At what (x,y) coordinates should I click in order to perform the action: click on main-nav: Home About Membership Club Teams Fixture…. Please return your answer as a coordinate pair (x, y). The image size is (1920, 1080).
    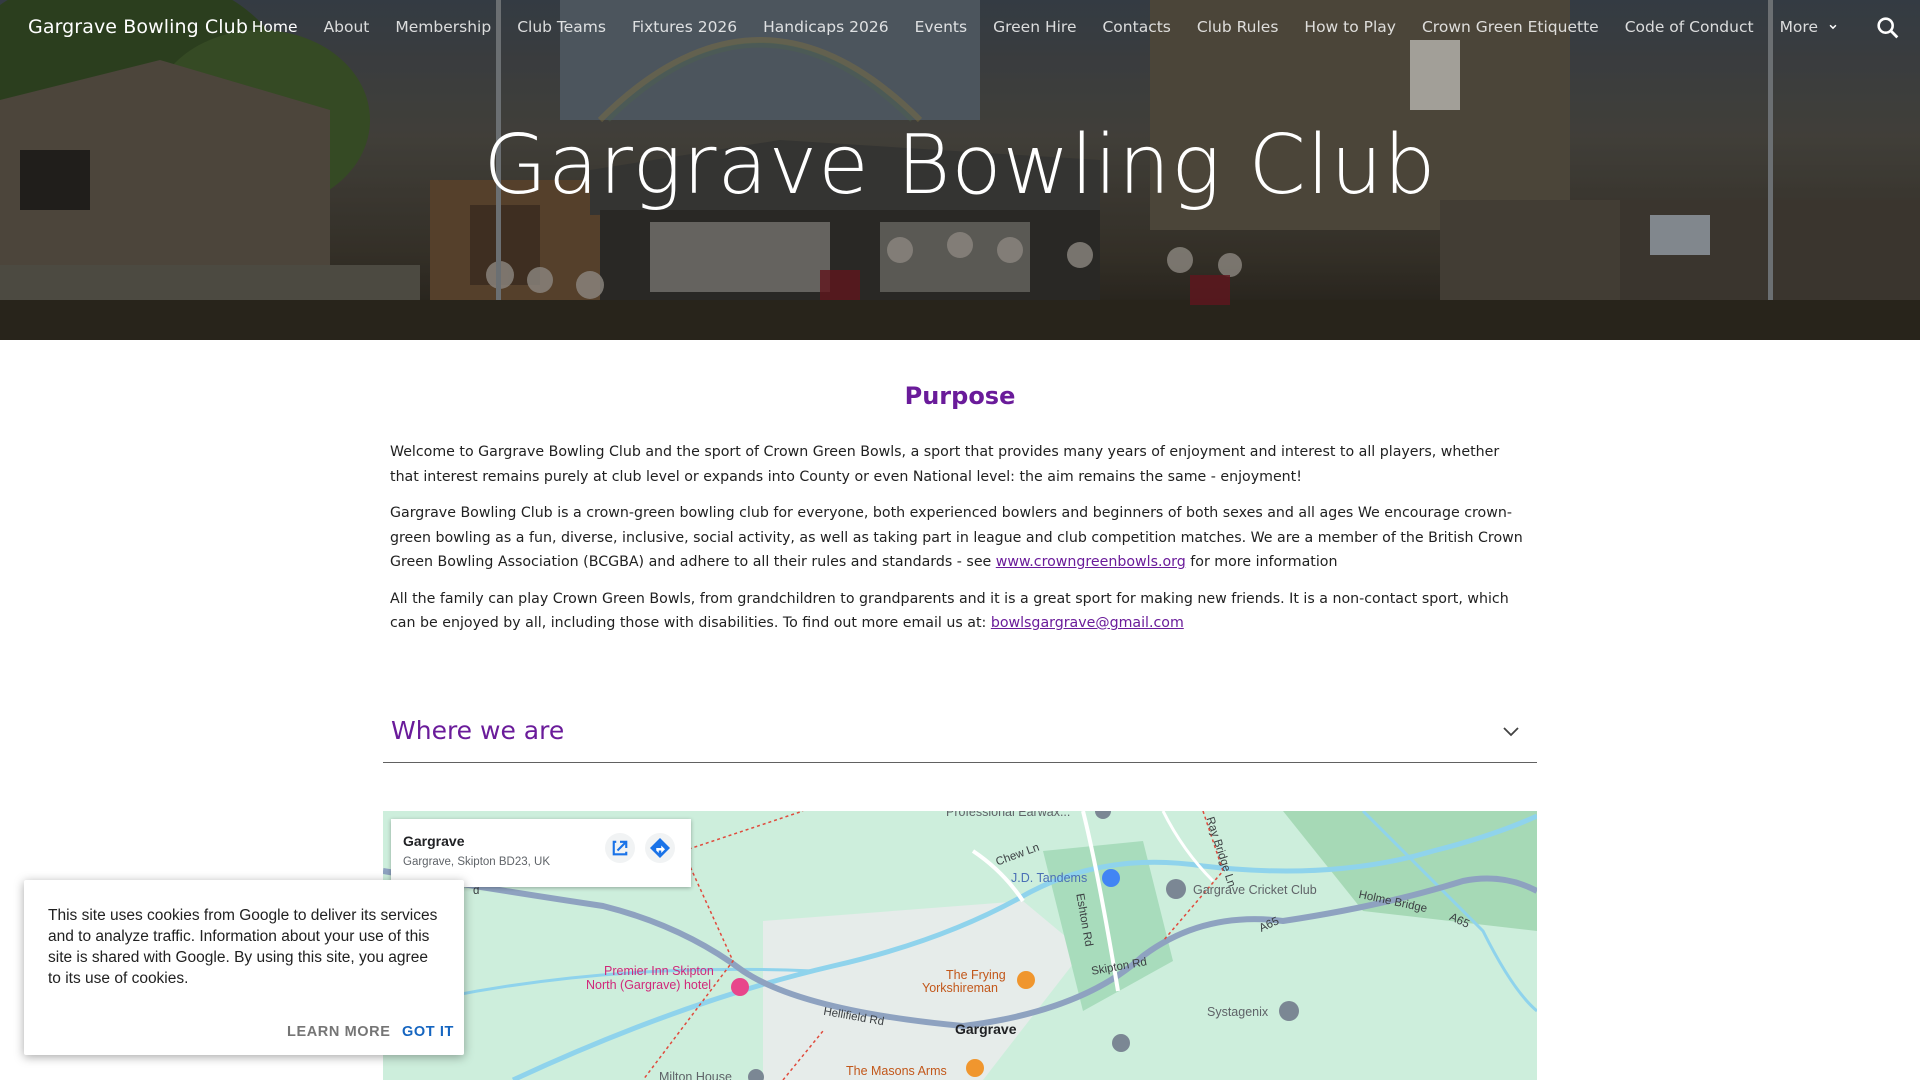
    Looking at the image, I should click on (1046, 27).